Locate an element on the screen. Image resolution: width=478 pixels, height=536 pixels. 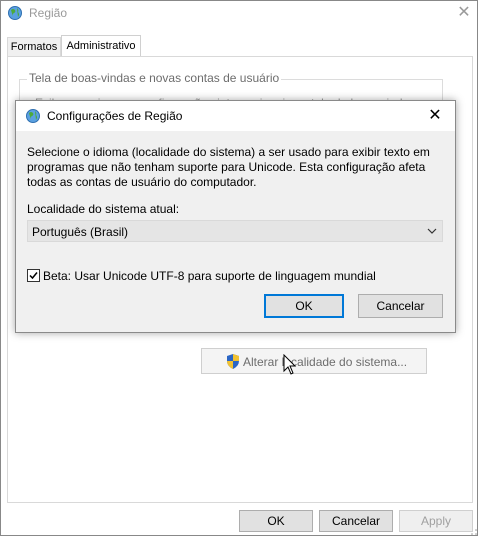
beta-utf8-checkbox is located at coordinates (33, 275).